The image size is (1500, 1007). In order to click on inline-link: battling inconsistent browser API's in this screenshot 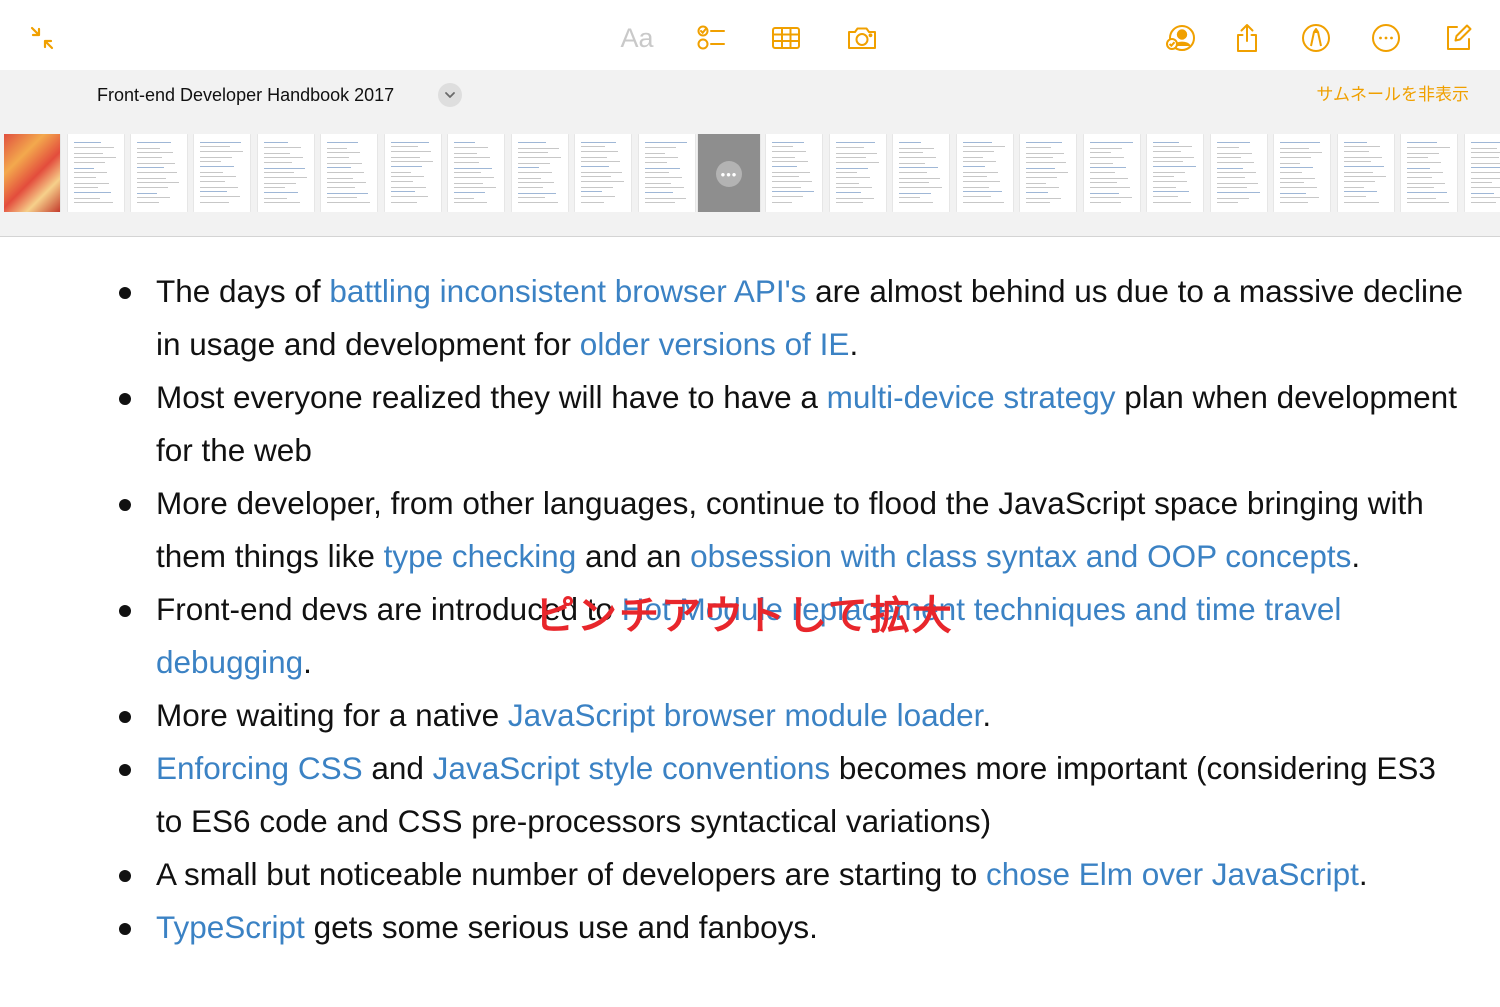, I will do `click(567, 291)`.